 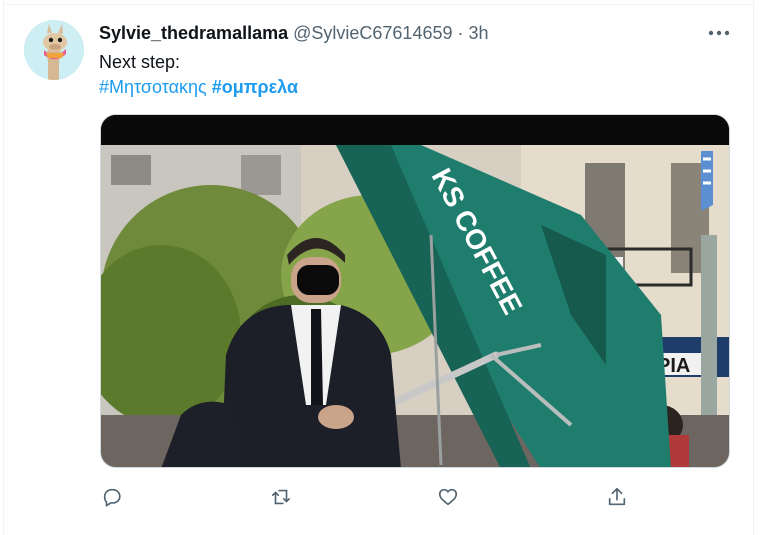 I want to click on share-button, so click(x=617, y=497).